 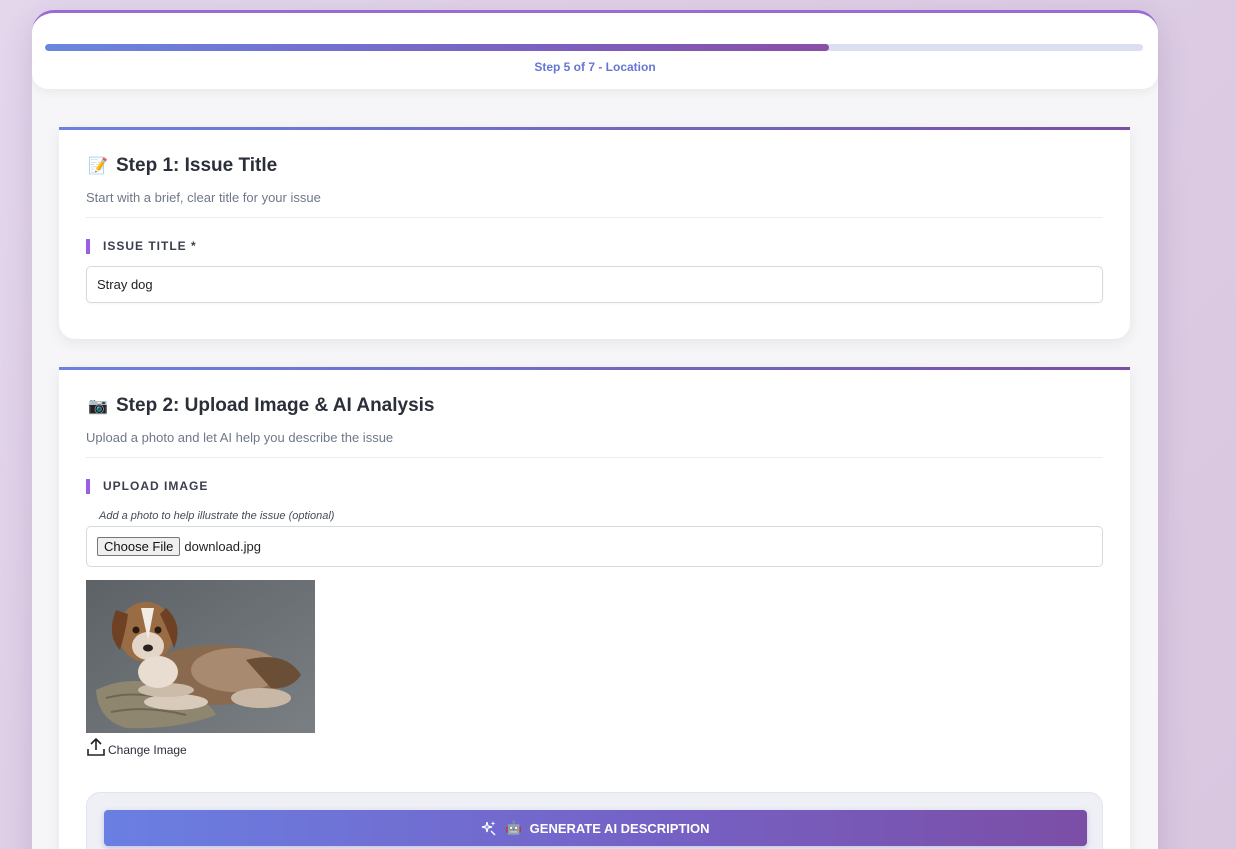 I want to click on image-preview, so click(x=200, y=656).